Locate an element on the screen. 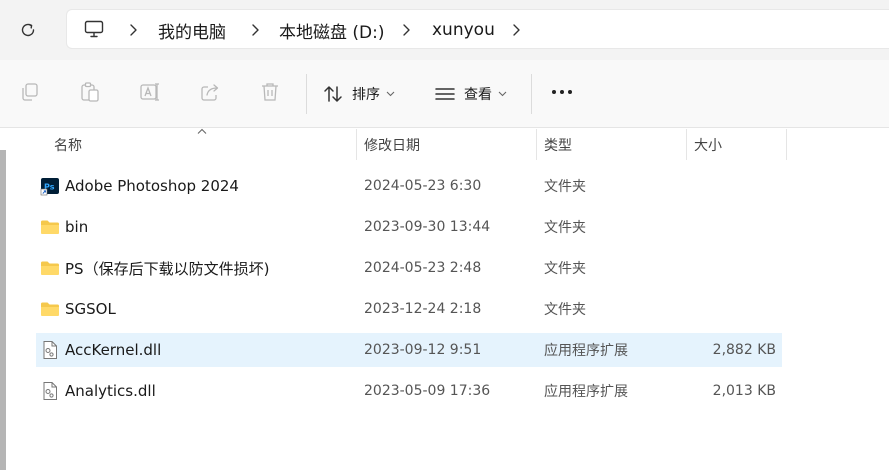  file-row-ps-folder: PS（保存后下载以防文件损坏) 2024-05-23 2:48 文件夹 is located at coordinates (409, 268).